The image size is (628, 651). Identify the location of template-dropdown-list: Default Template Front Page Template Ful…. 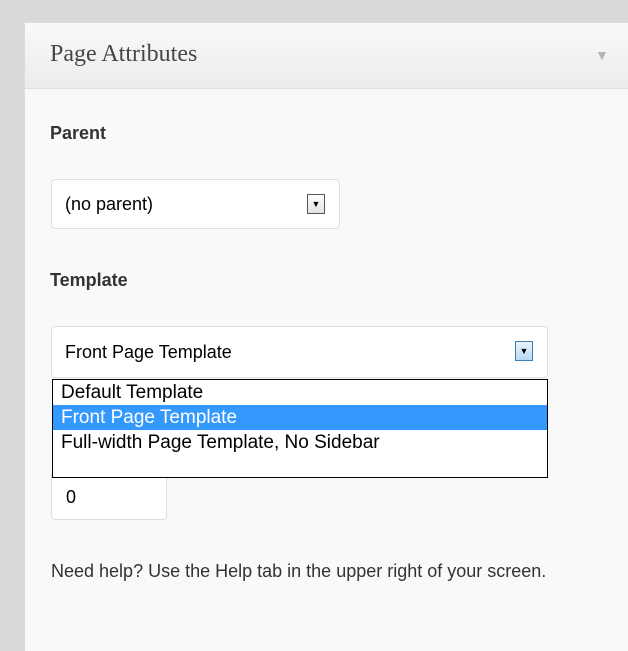
(300, 428).